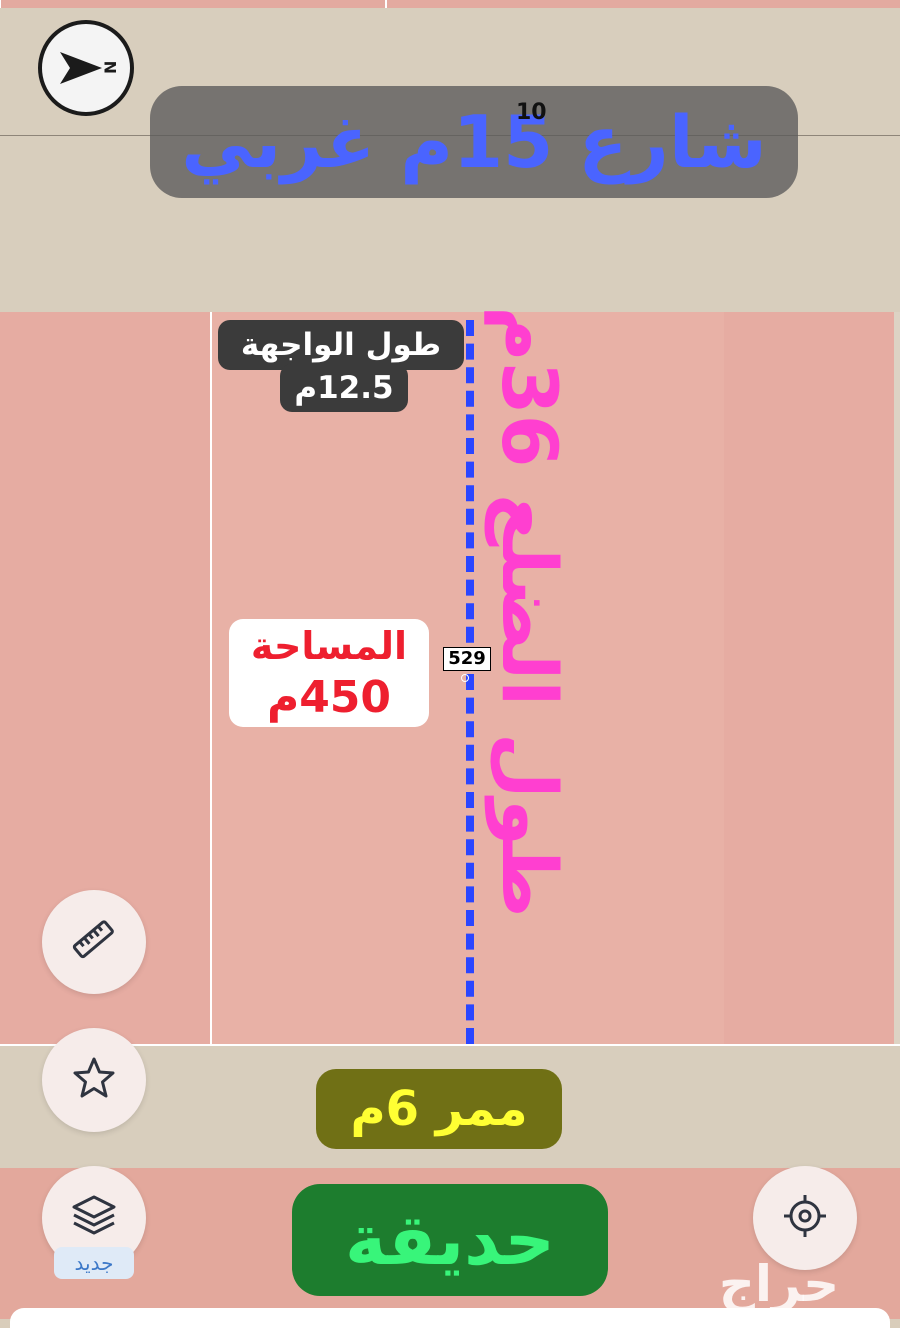 This screenshot has width=900, height=1328. What do you see at coordinates (329, 697) in the screenshot?
I see `area-label-value: 450م` at bounding box center [329, 697].